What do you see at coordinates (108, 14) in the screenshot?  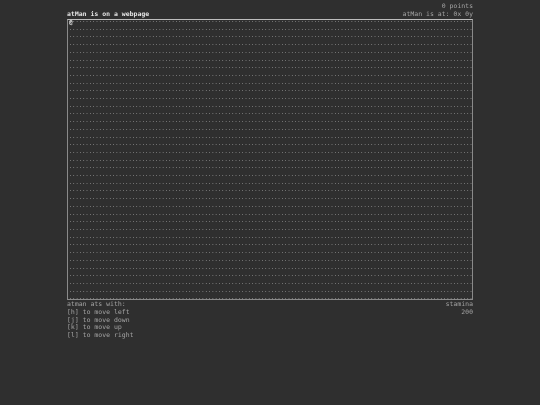 I see `game-title: atMan is on a webpage` at bounding box center [108, 14].